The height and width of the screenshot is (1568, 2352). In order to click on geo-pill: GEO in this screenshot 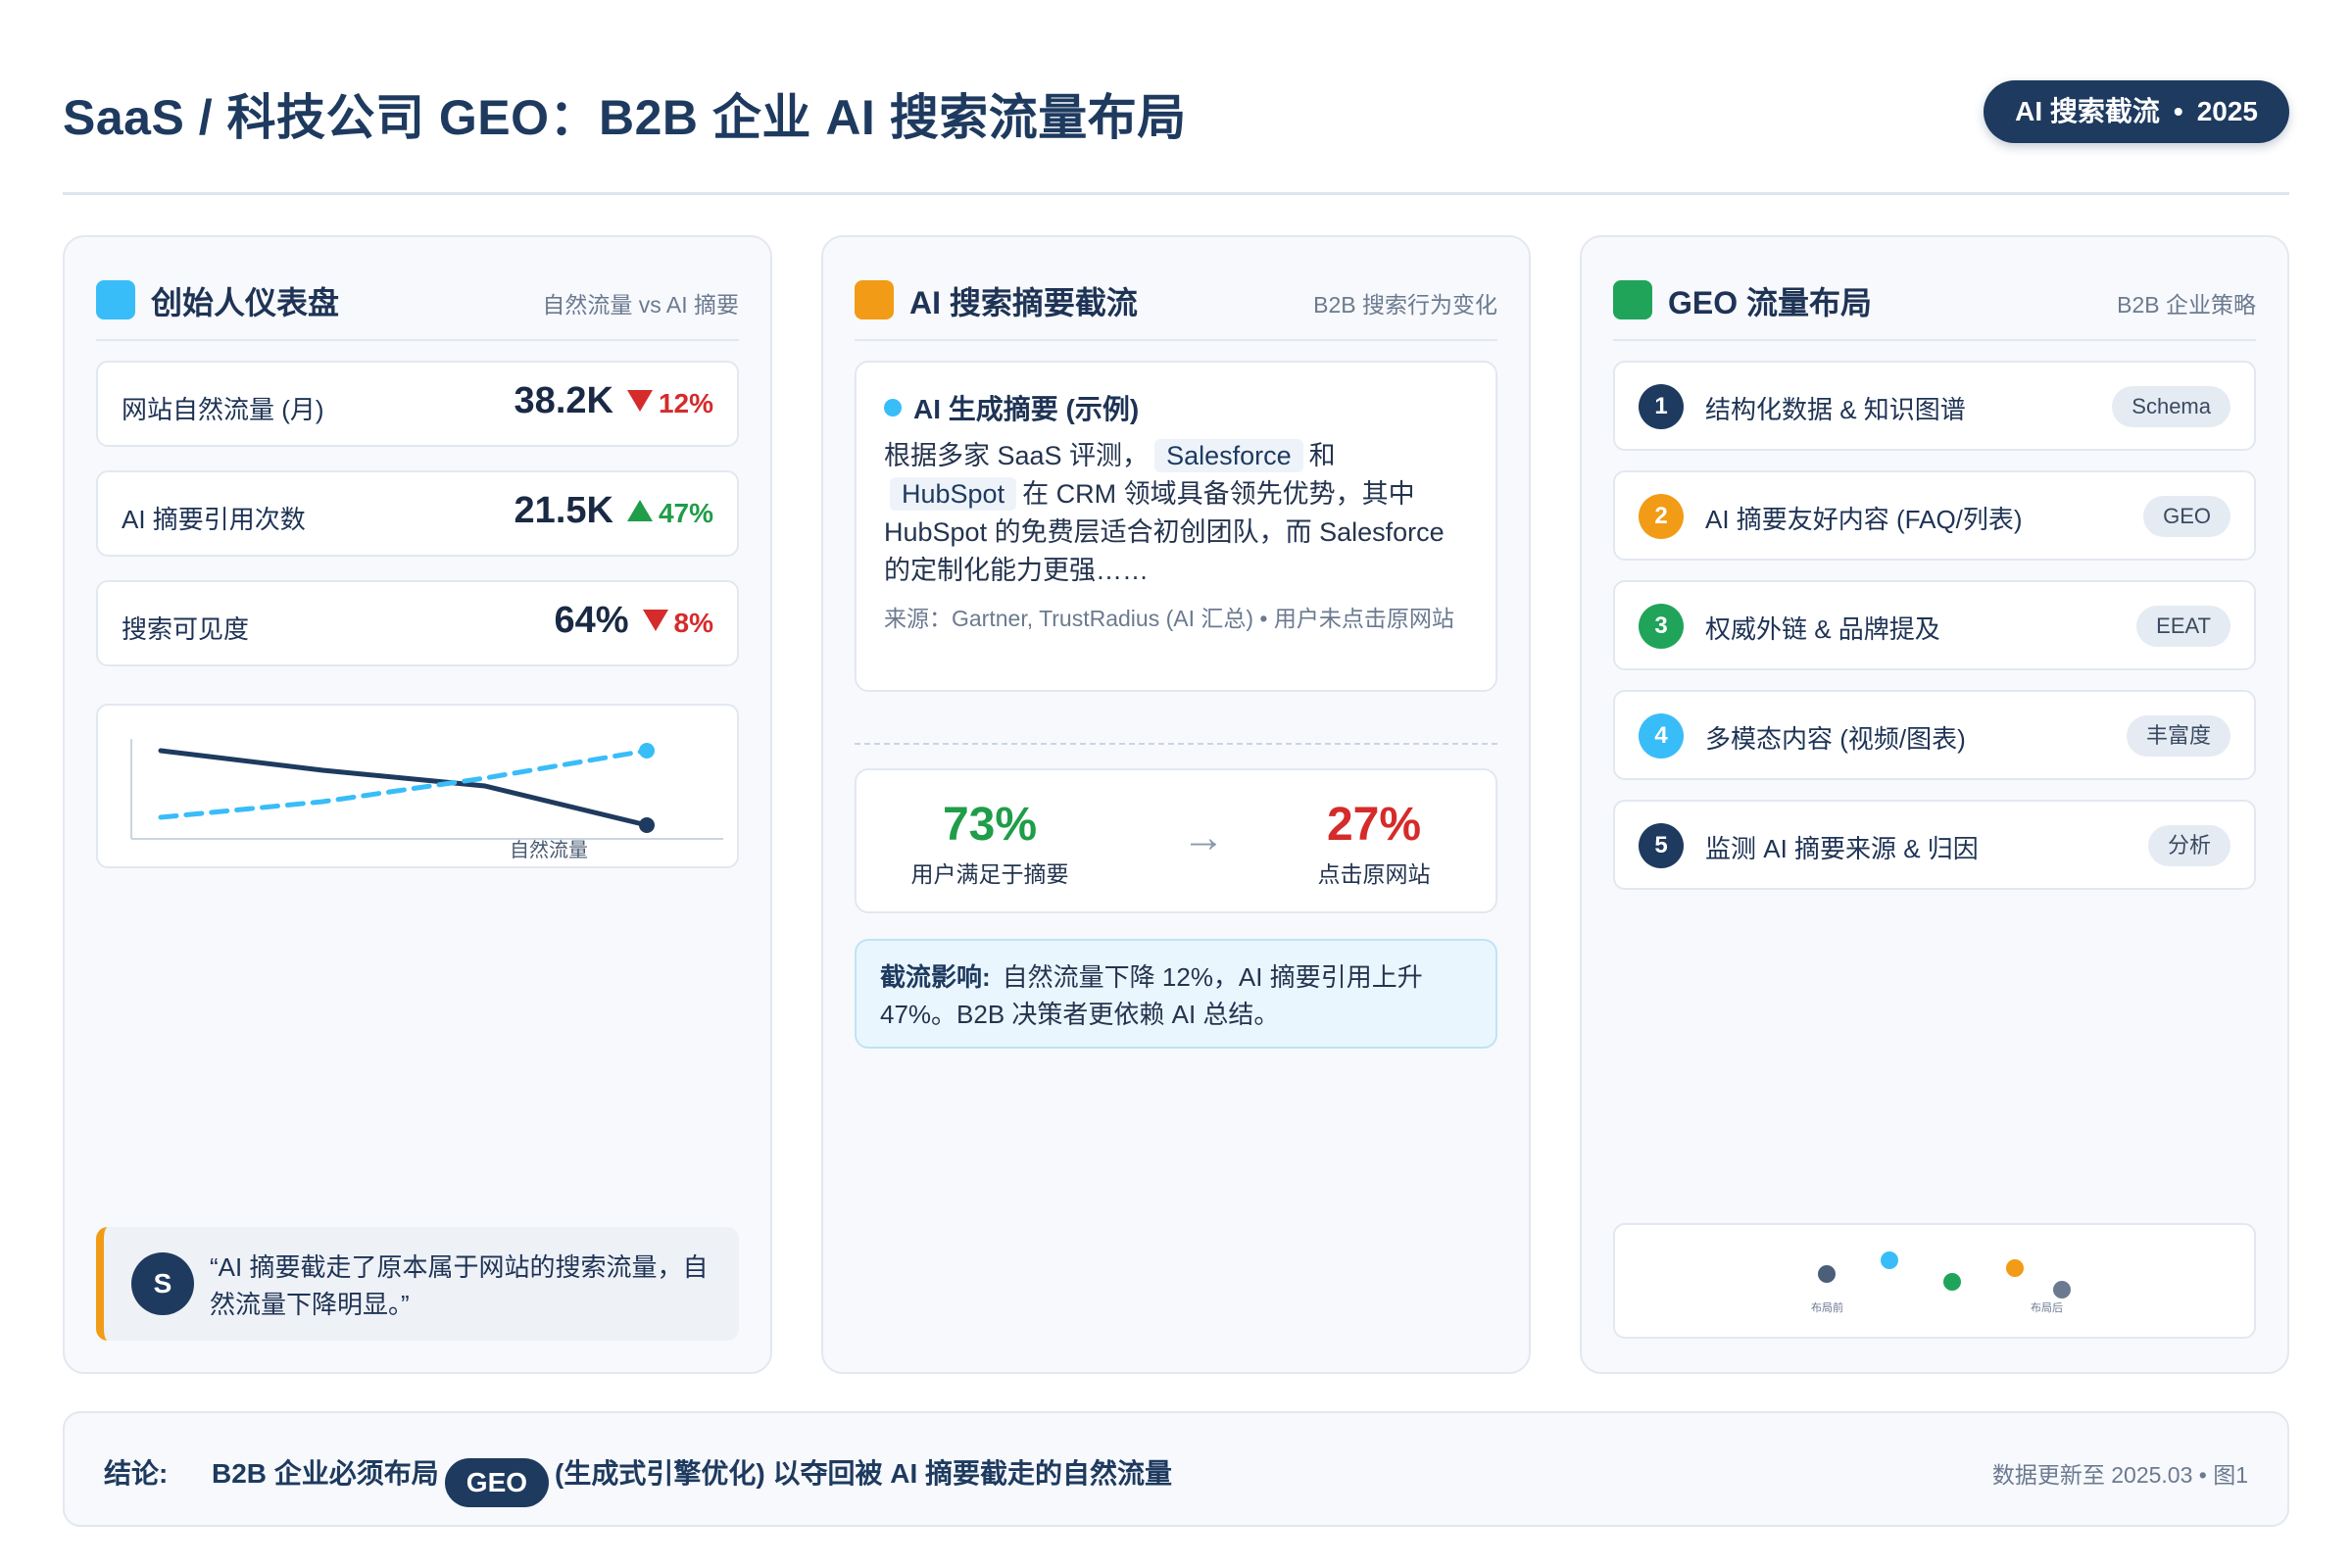, I will do `click(497, 1482)`.